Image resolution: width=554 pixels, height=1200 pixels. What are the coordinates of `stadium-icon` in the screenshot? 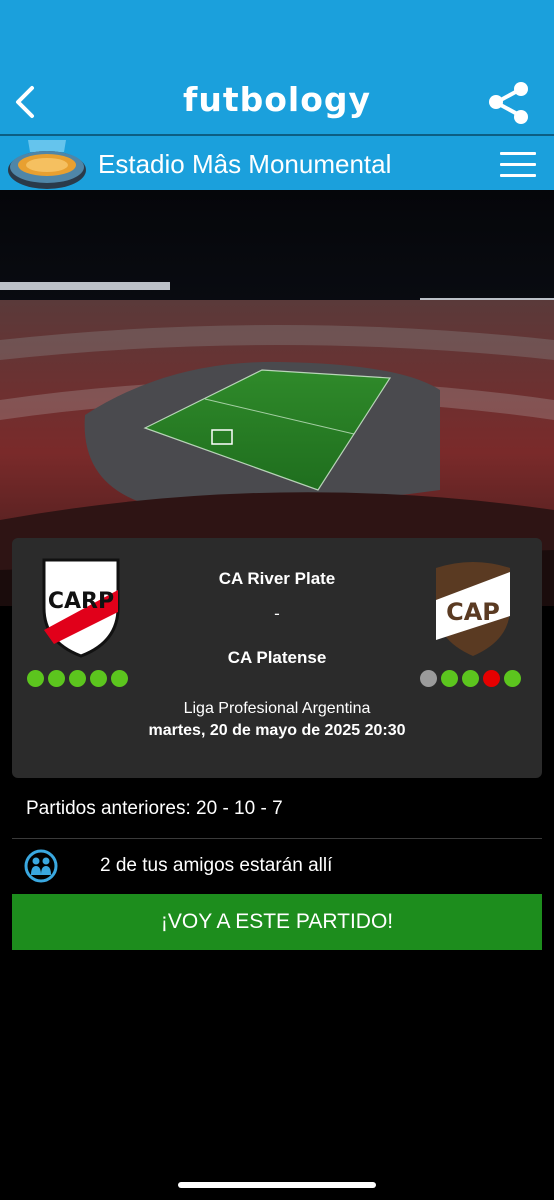 It's located at (47, 164).